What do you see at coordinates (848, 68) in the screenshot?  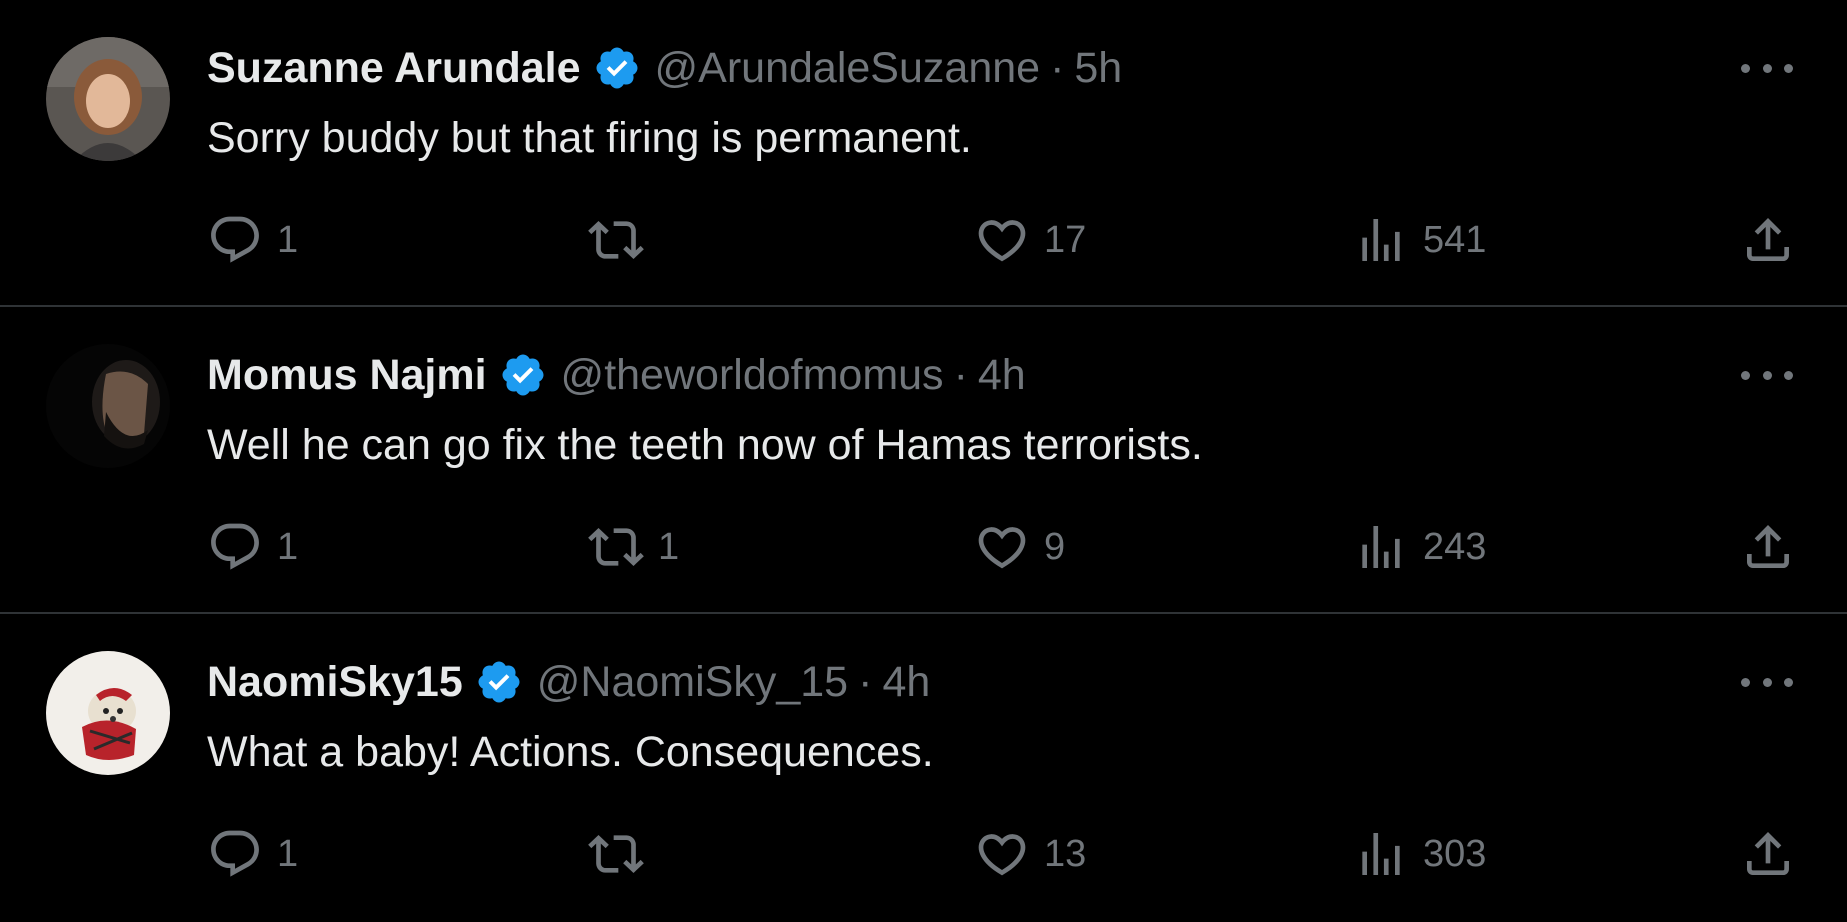 I see `user-handle: @ArundaleSuzanne` at bounding box center [848, 68].